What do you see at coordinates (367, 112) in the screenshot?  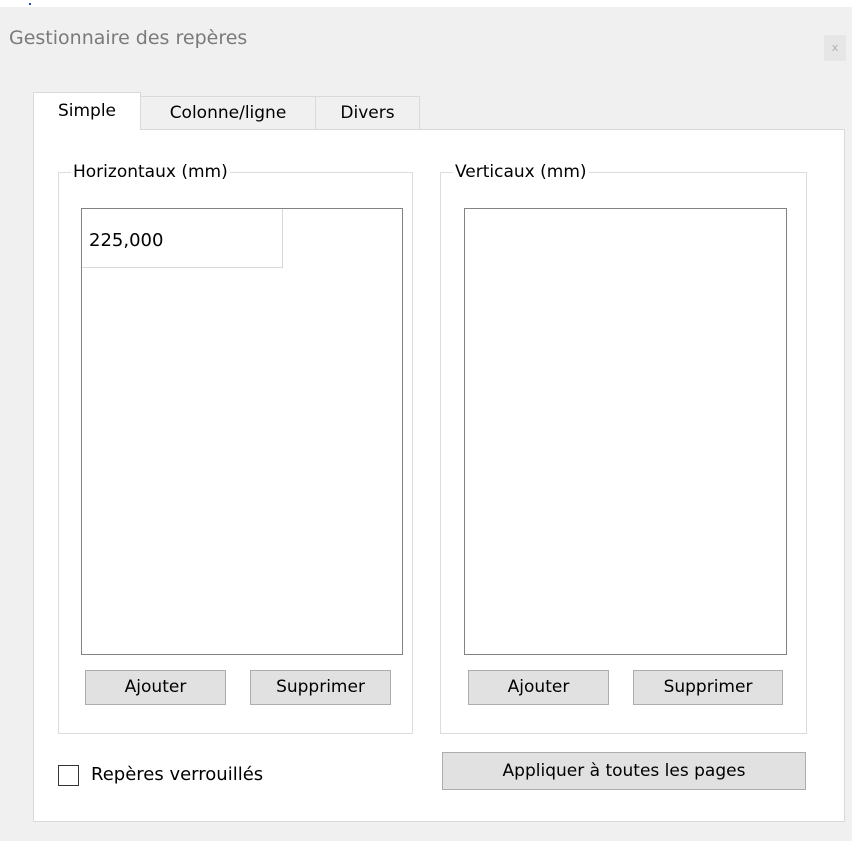 I see `tab-misc: Divers` at bounding box center [367, 112].